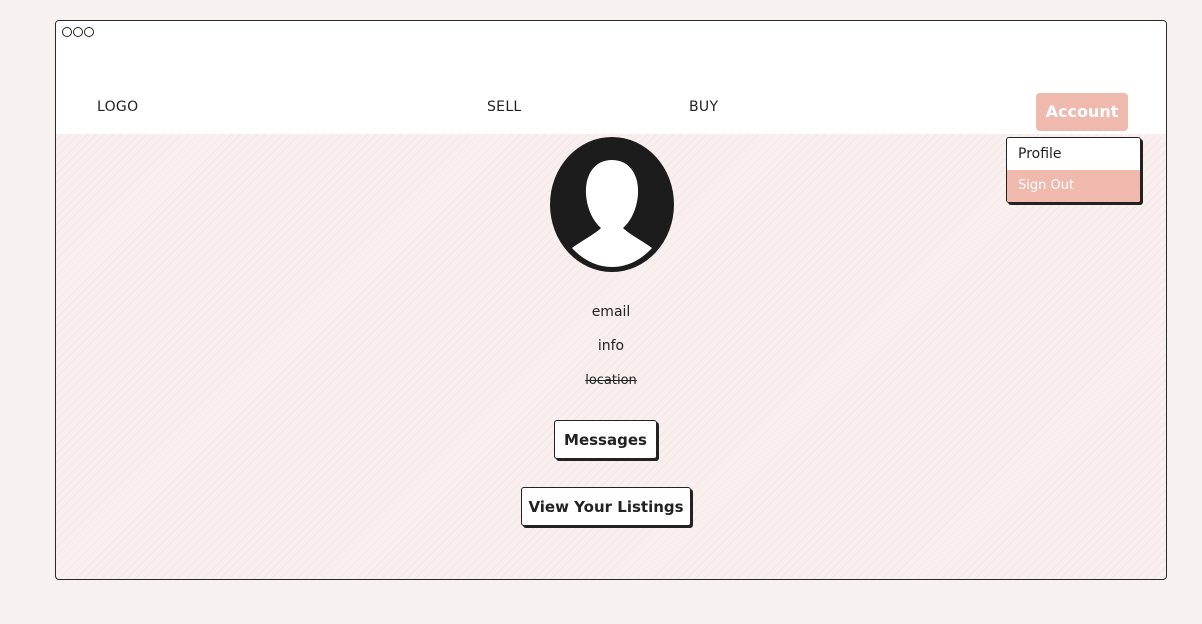  Describe the element at coordinates (611, 346) in the screenshot. I see `profile-info: info` at that location.